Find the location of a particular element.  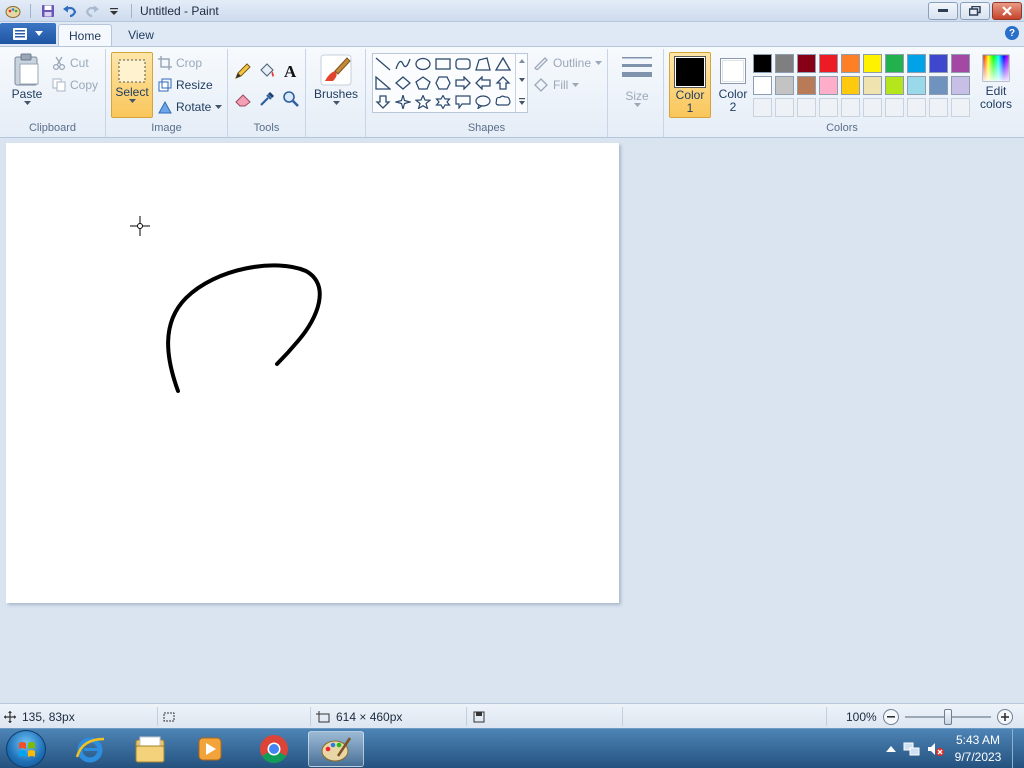

zoom-slider is located at coordinates (947, 716).